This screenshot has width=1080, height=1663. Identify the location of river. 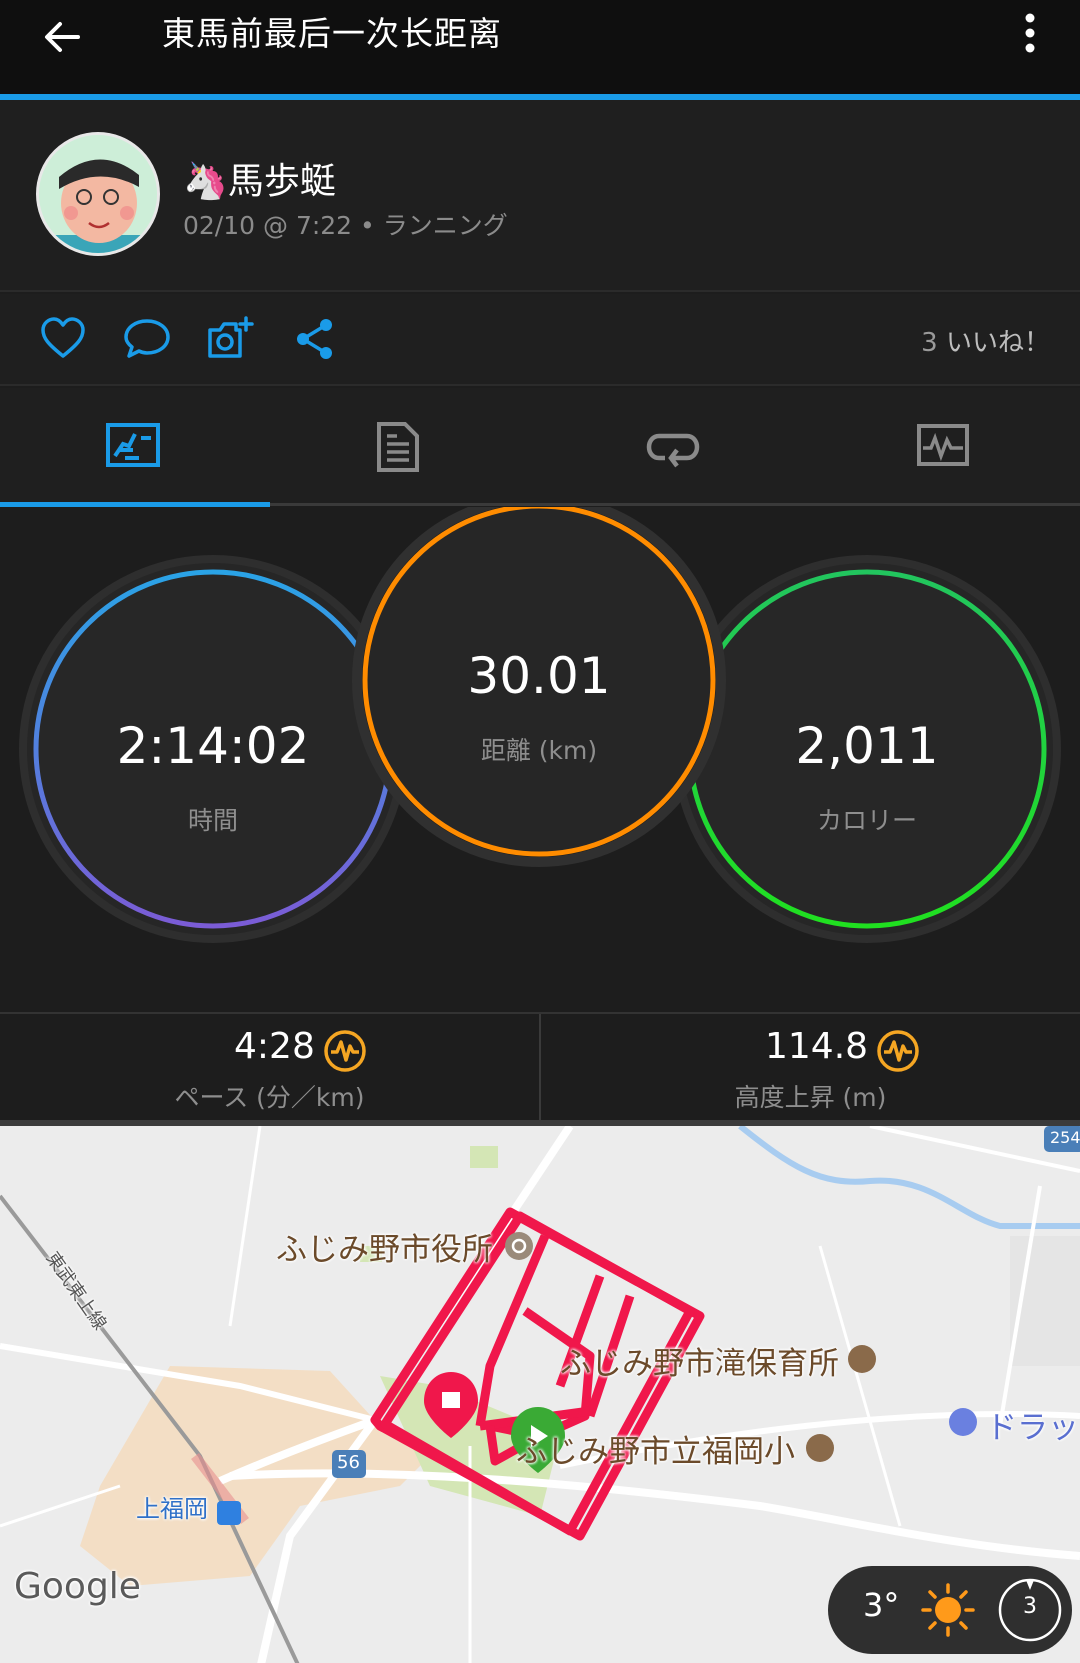
(909, 1177).